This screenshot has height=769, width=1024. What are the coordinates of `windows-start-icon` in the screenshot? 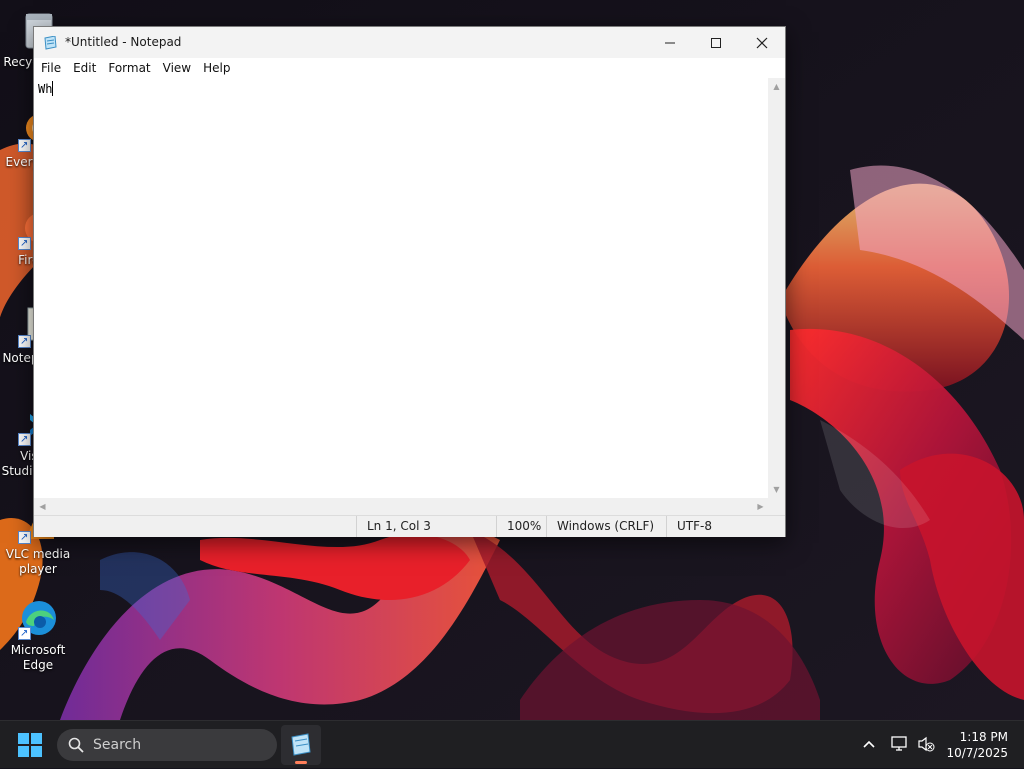 It's located at (30, 745).